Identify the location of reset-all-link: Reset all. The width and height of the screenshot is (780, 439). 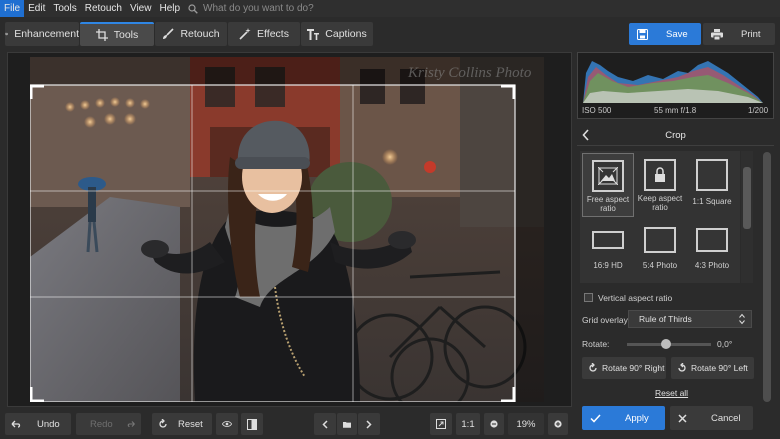
(671, 393).